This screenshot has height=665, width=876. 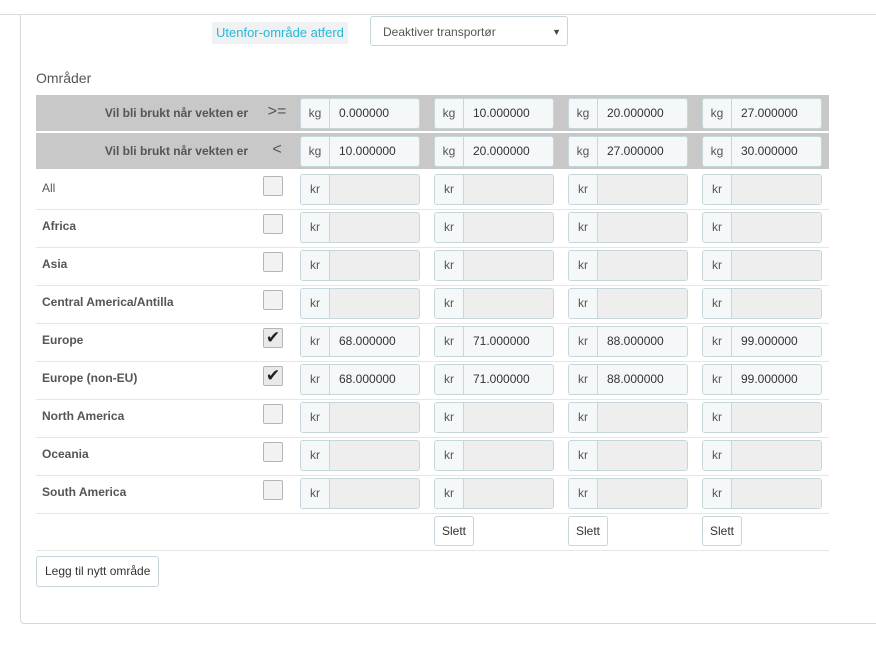 What do you see at coordinates (374, 151) in the screenshot?
I see `weight-to-input-1-value: 10.000000` at bounding box center [374, 151].